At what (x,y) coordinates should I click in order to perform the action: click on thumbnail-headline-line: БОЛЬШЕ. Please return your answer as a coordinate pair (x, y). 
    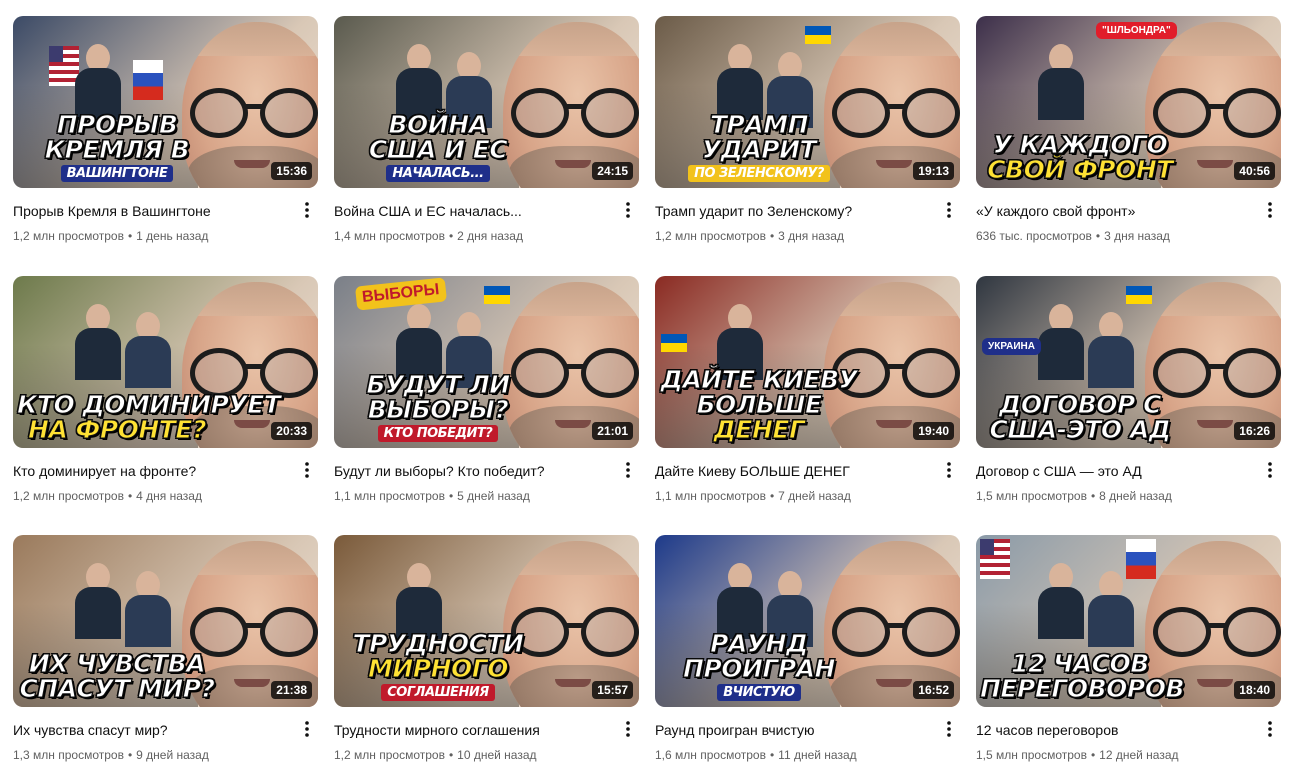
    Looking at the image, I should click on (759, 404).